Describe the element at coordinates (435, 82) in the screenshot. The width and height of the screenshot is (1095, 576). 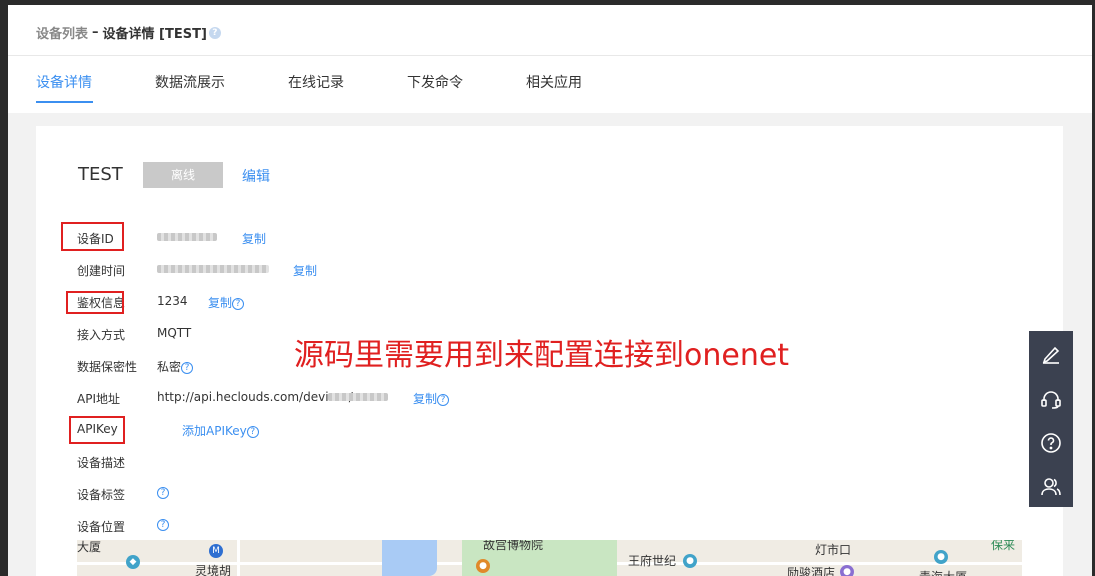
I see `tab-send-command: 下发命令` at that location.